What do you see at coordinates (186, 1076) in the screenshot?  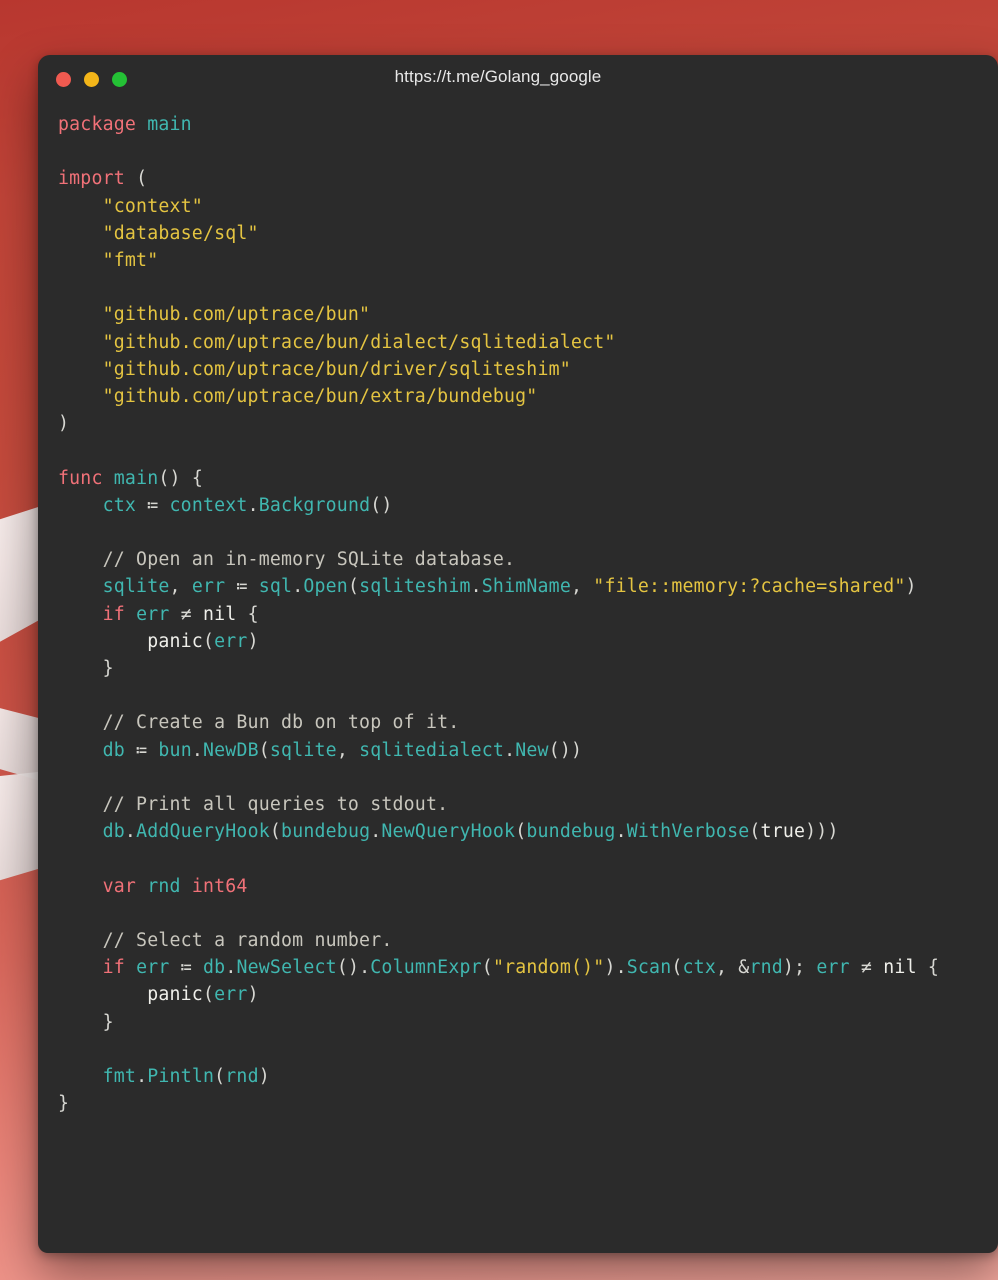 I see `code-line: fmt.Pintln(rnd)` at bounding box center [186, 1076].